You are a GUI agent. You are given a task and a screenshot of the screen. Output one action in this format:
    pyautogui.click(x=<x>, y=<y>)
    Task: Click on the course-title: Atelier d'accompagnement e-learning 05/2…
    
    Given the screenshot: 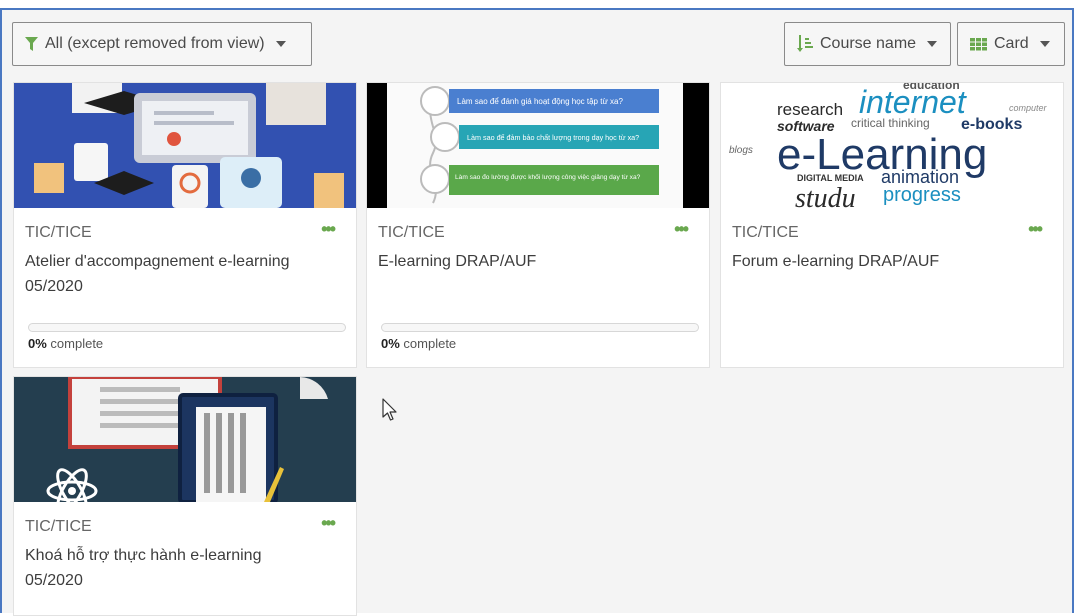 What is the action you would take?
    pyautogui.click(x=170, y=274)
    